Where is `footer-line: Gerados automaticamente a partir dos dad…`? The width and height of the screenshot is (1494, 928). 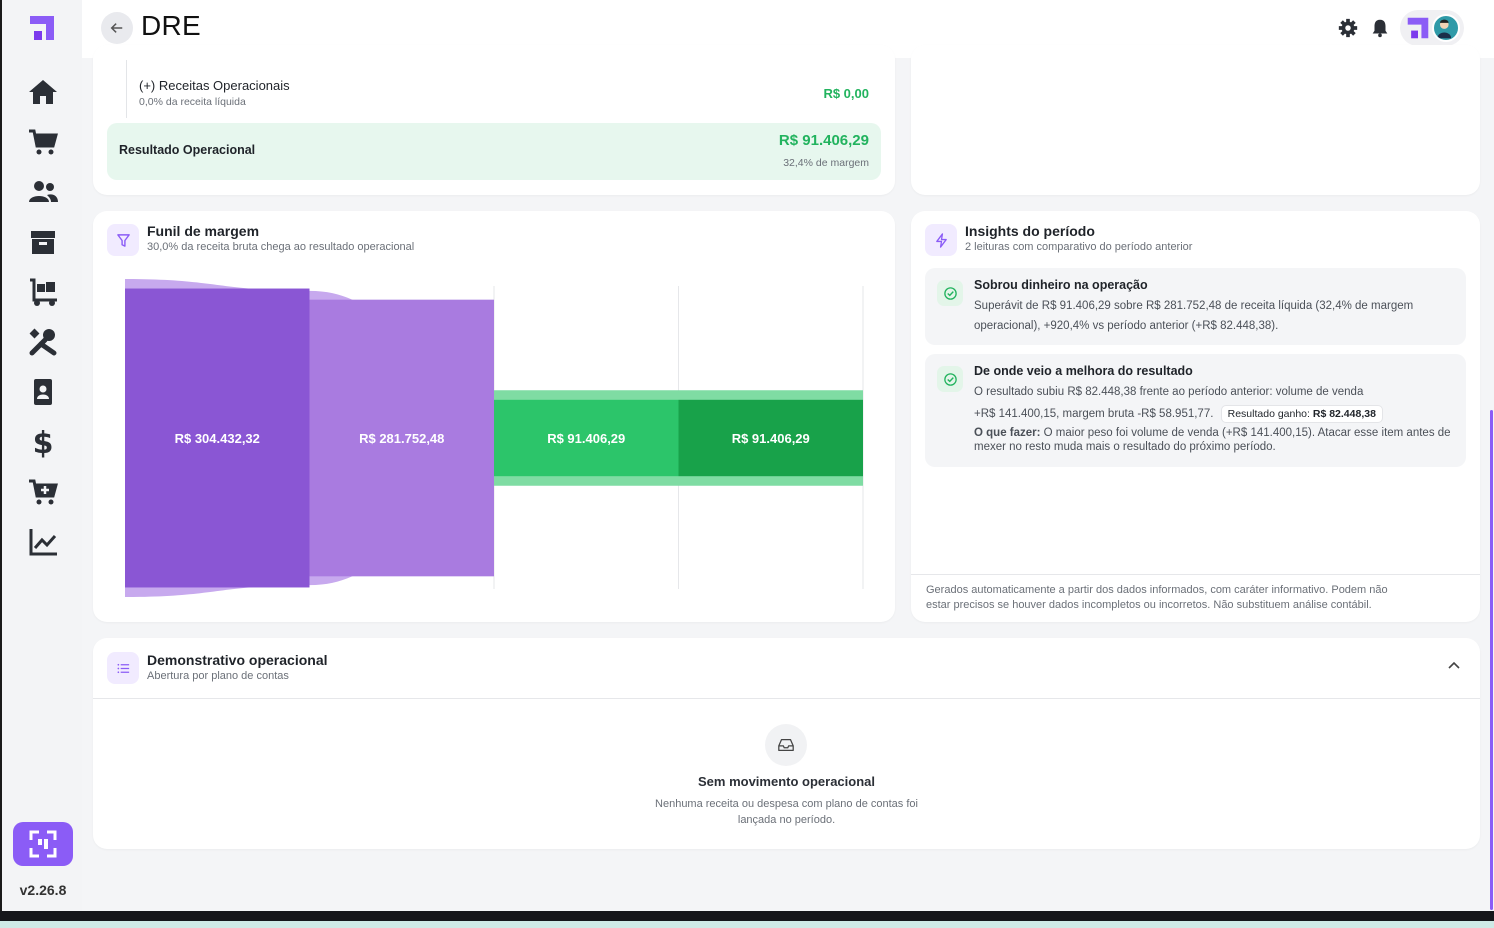
footer-line: Gerados automaticamente a partir dos dad… is located at coordinates (1157, 590).